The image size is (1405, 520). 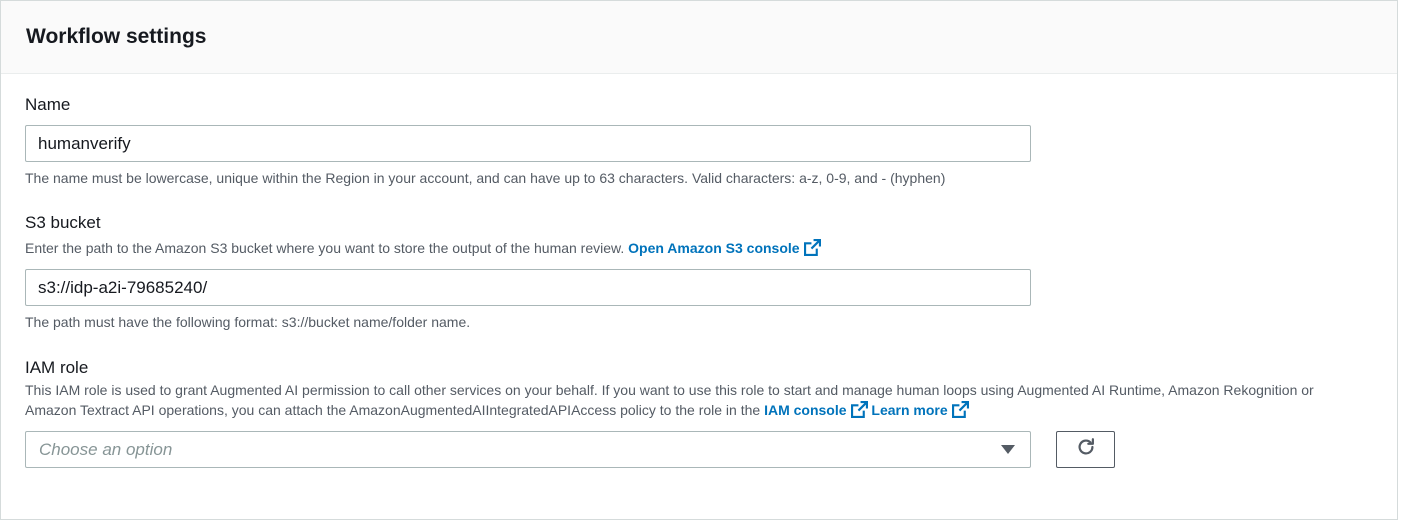 I want to click on open-s3-console-link: Open Amazon S3 console, so click(x=724, y=247).